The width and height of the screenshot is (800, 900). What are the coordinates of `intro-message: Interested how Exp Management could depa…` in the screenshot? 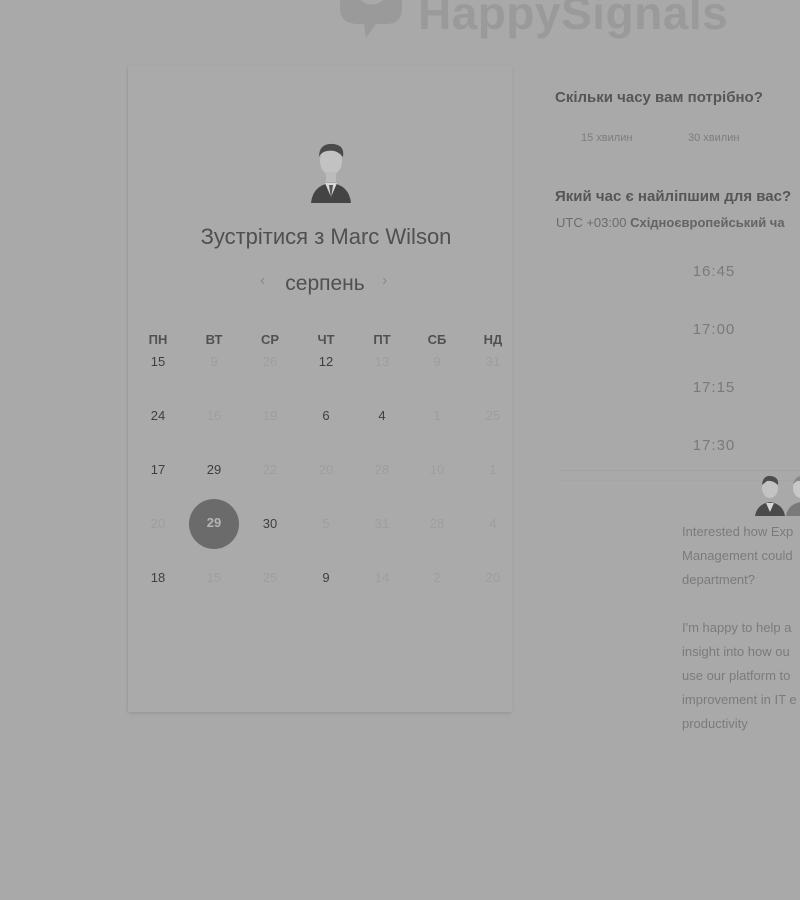 It's located at (741, 628).